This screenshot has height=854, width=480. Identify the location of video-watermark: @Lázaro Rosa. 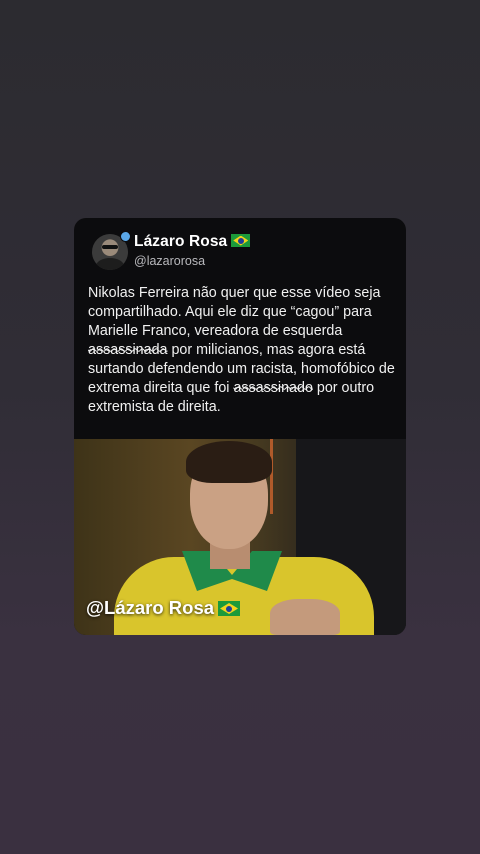
(163, 608).